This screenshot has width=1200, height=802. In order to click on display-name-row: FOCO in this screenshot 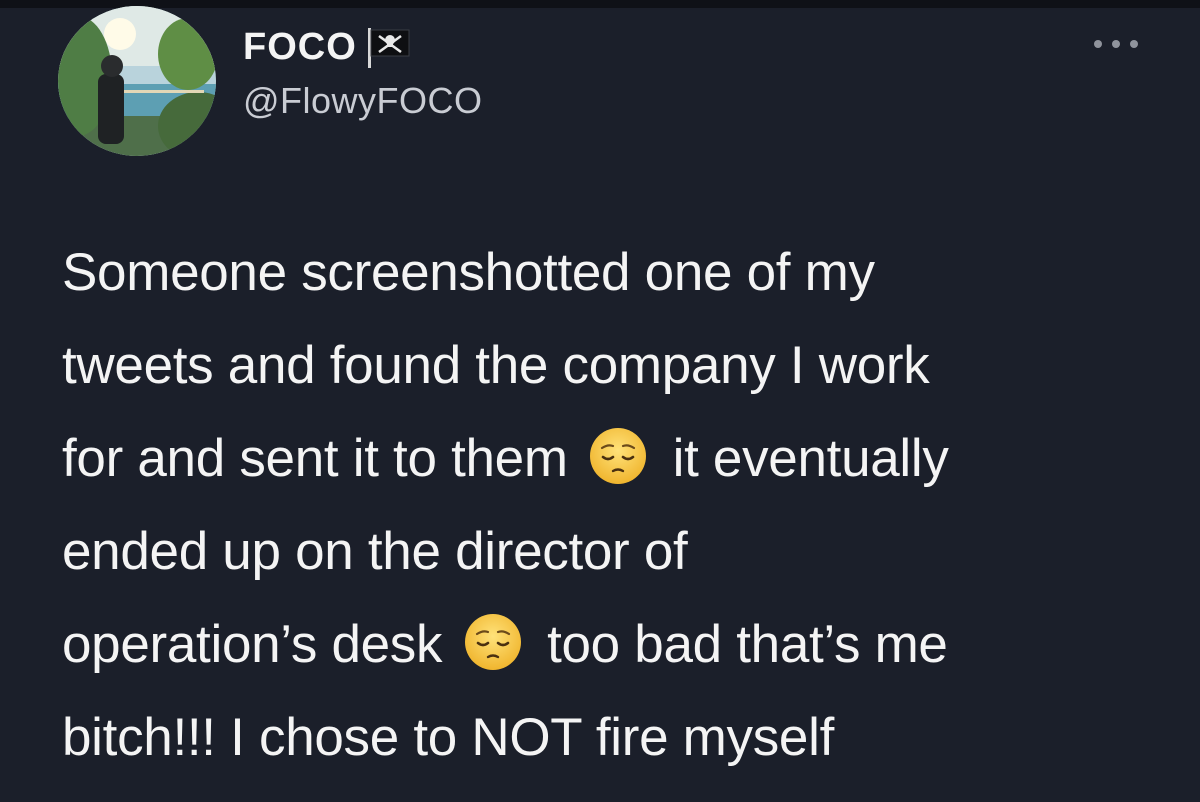, I will do `click(328, 47)`.